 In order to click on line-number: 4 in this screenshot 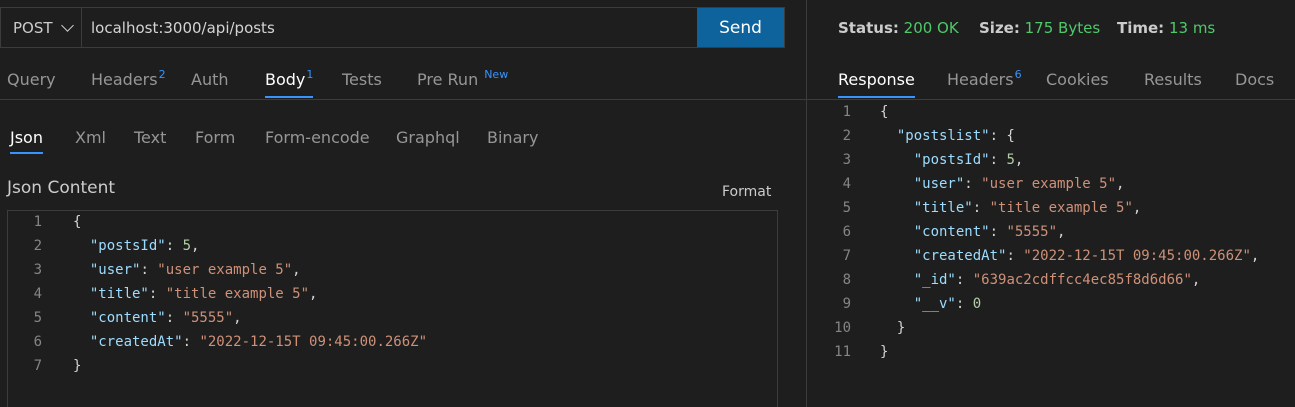, I will do `click(37, 294)`.